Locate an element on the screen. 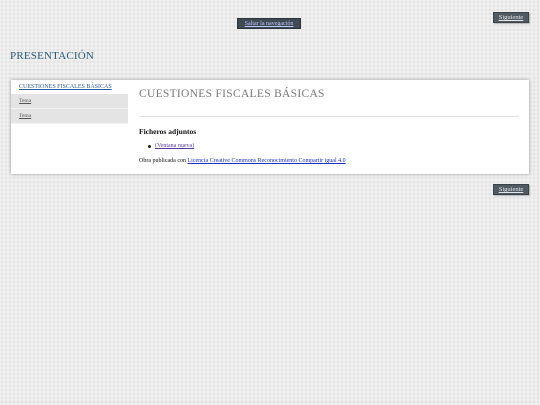 This screenshot has height=405, width=540. attachments-list: (Ventana nueva) is located at coordinates (171, 146).